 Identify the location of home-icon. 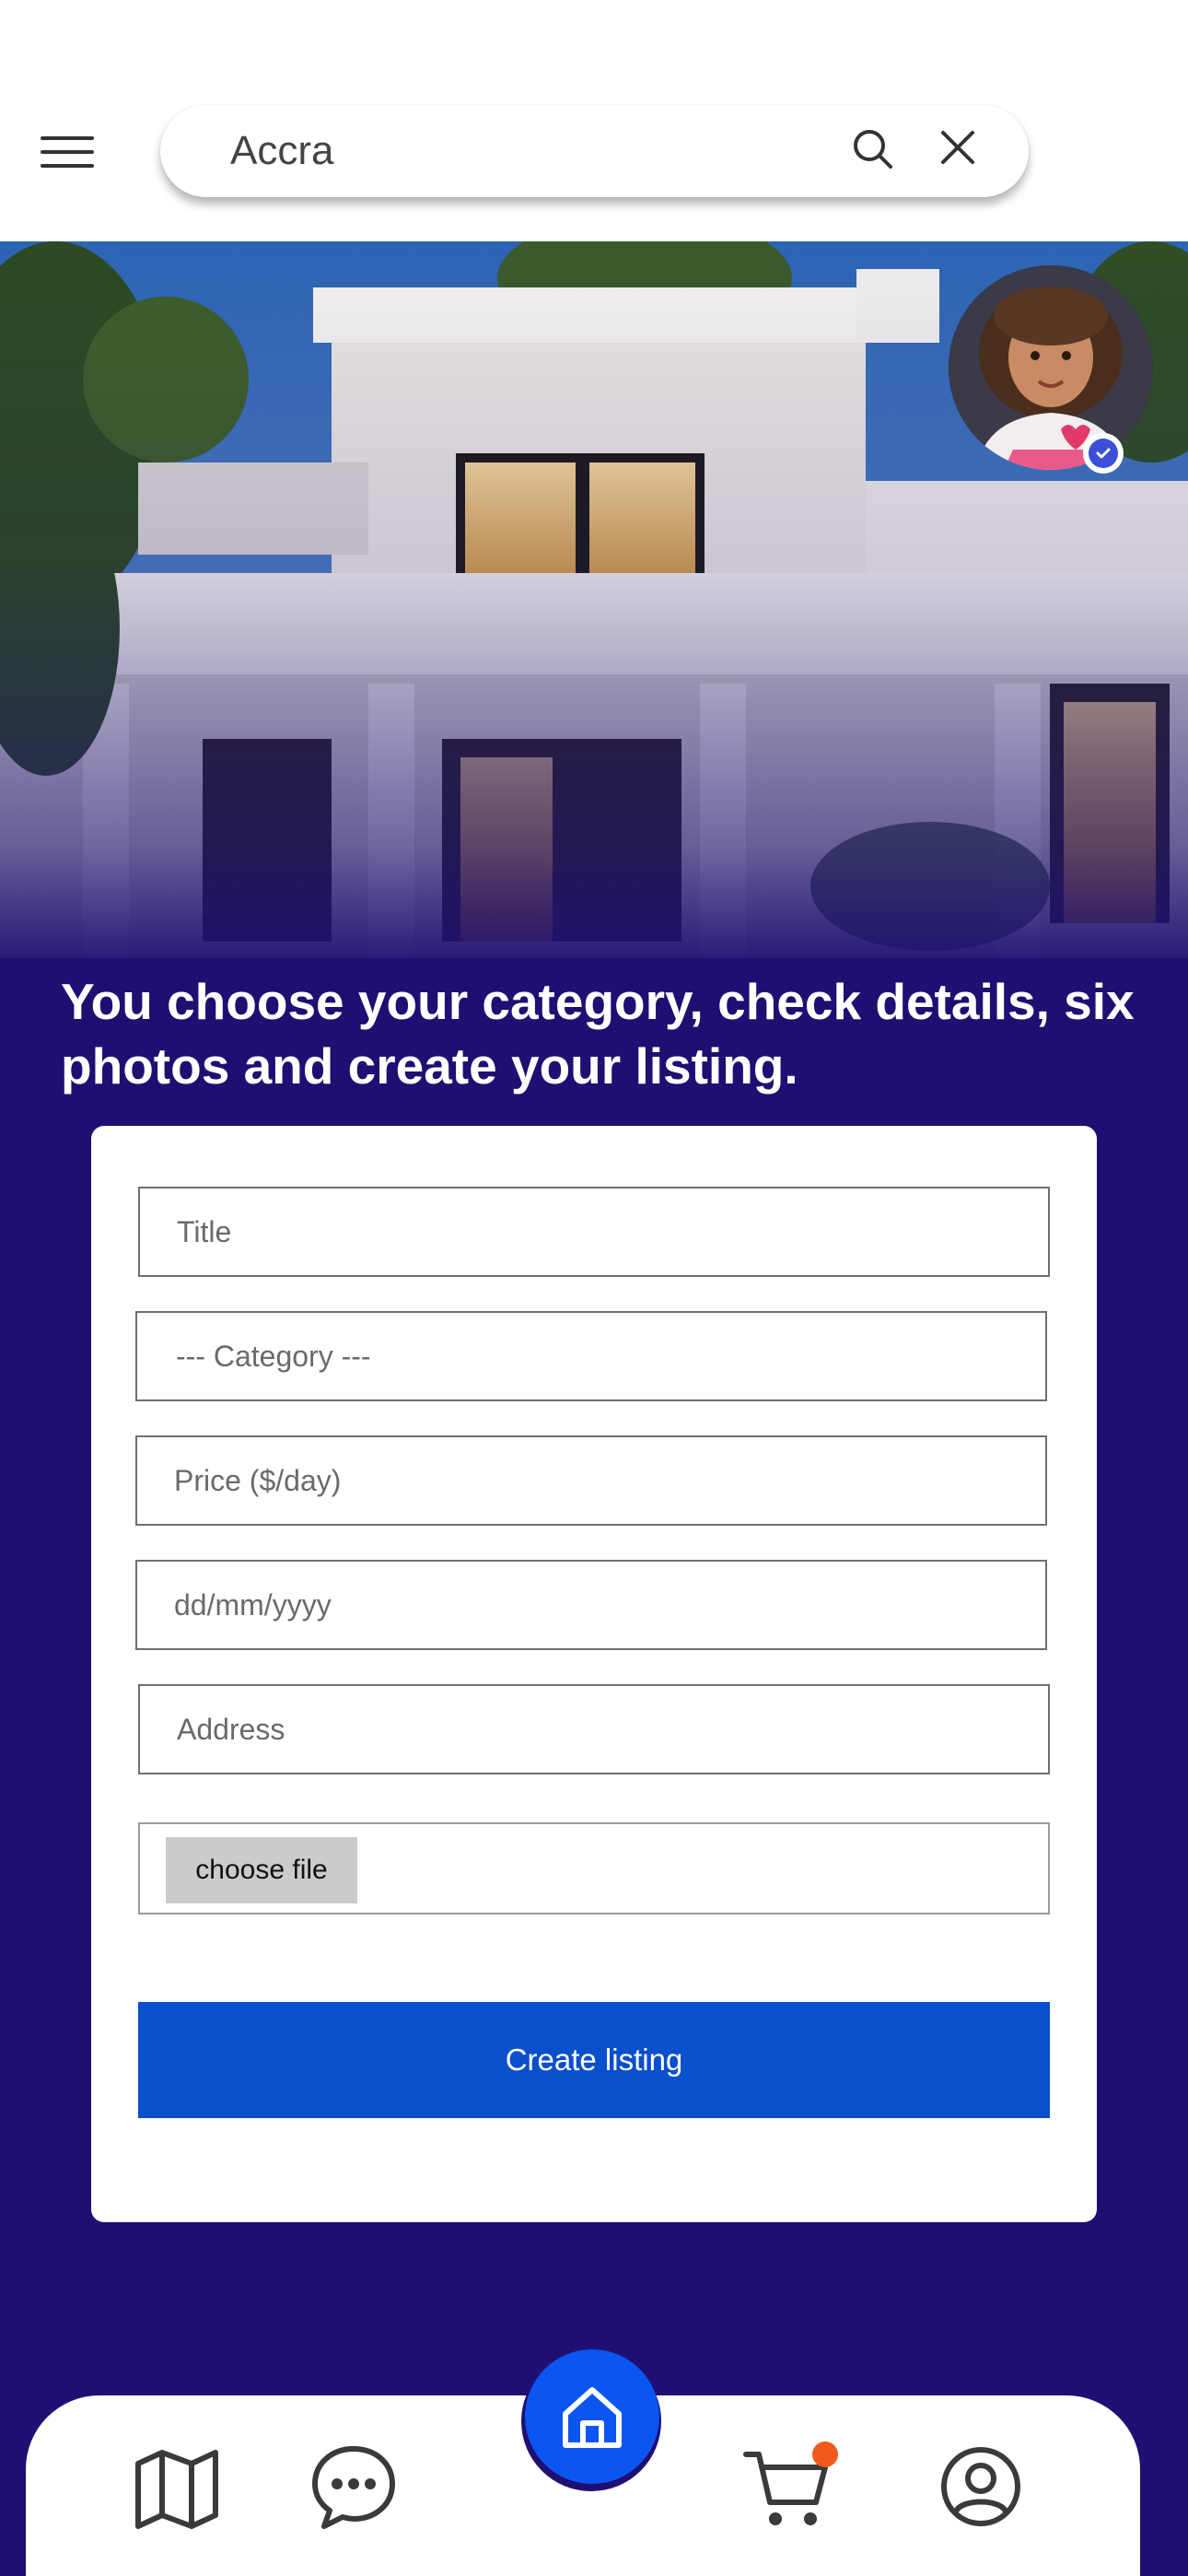
(592, 2417).